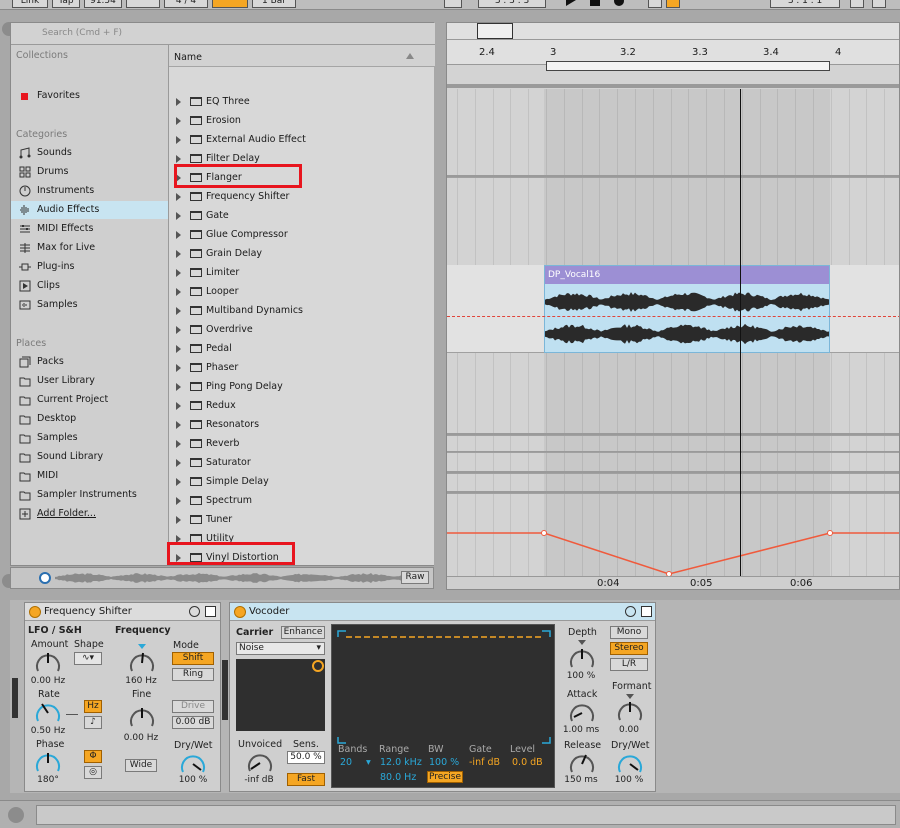 The image size is (900, 828). I want to click on list-item: Gate, so click(298, 215).